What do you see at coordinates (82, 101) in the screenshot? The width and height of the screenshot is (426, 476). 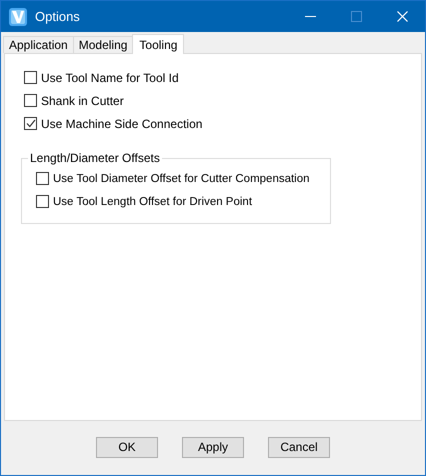 I see `checkbox-label: Shank in Cutter` at bounding box center [82, 101].